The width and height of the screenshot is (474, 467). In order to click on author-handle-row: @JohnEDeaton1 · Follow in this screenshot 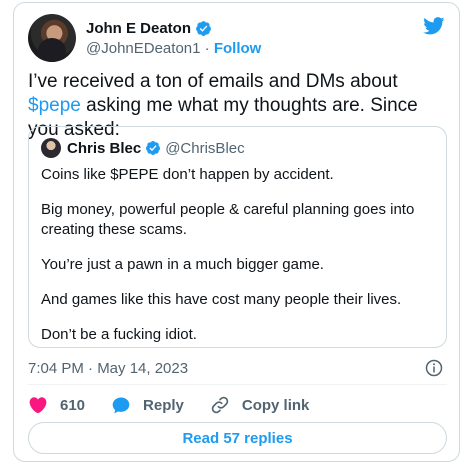, I will do `click(173, 48)`.